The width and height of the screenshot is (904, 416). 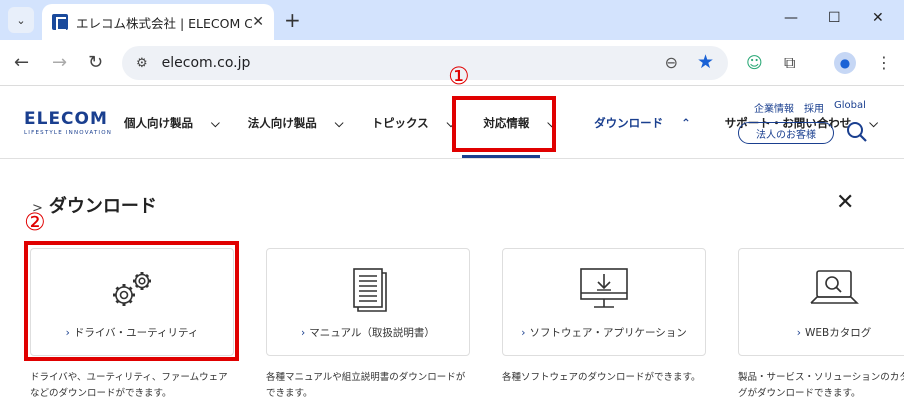 I want to click on nav-business-products: 法人向け製品 ⌵, so click(x=303, y=123).